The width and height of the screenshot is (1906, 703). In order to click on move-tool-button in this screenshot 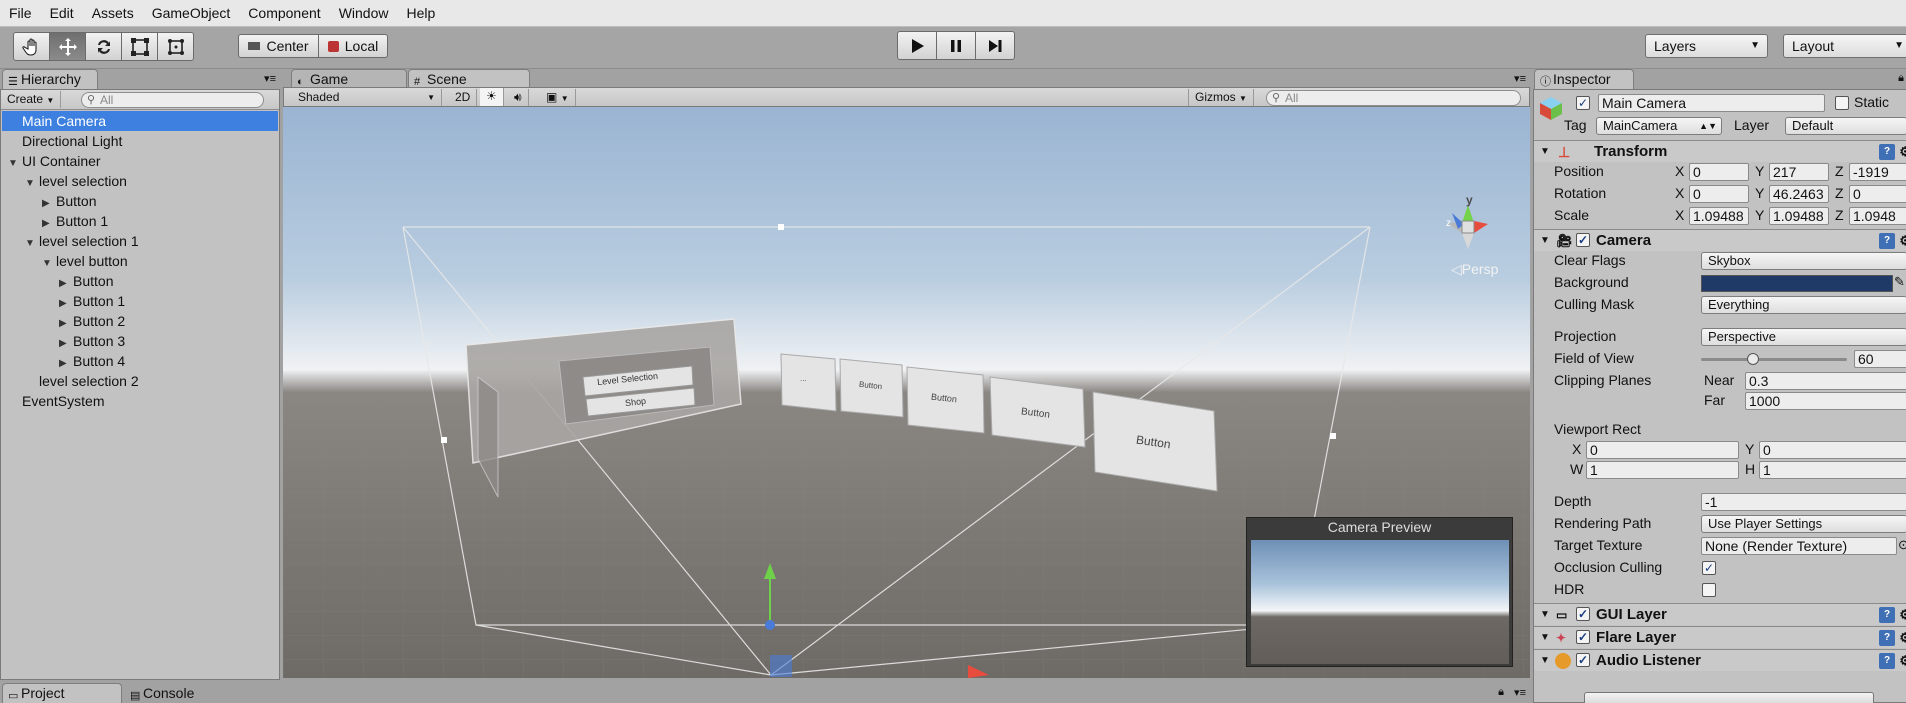, I will do `click(67, 46)`.